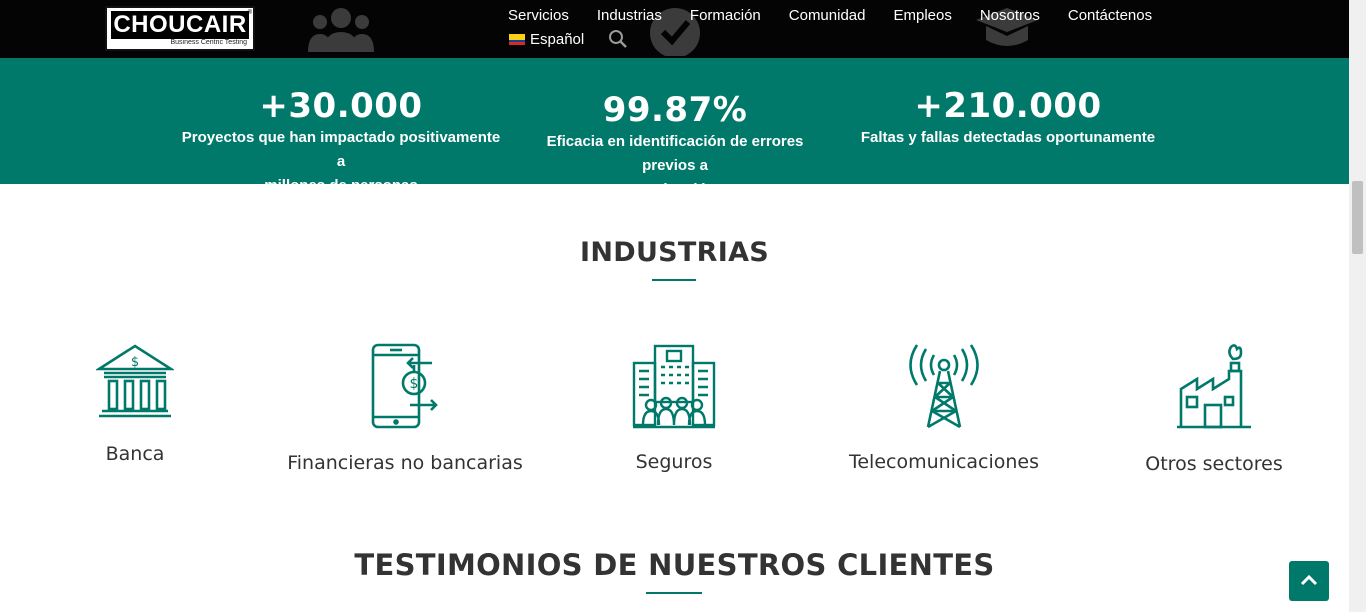  I want to click on language-selector: Español, so click(546, 39).